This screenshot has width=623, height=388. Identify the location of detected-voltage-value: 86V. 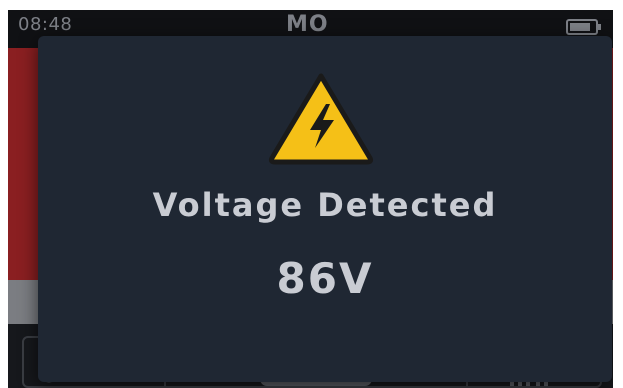
(325, 278).